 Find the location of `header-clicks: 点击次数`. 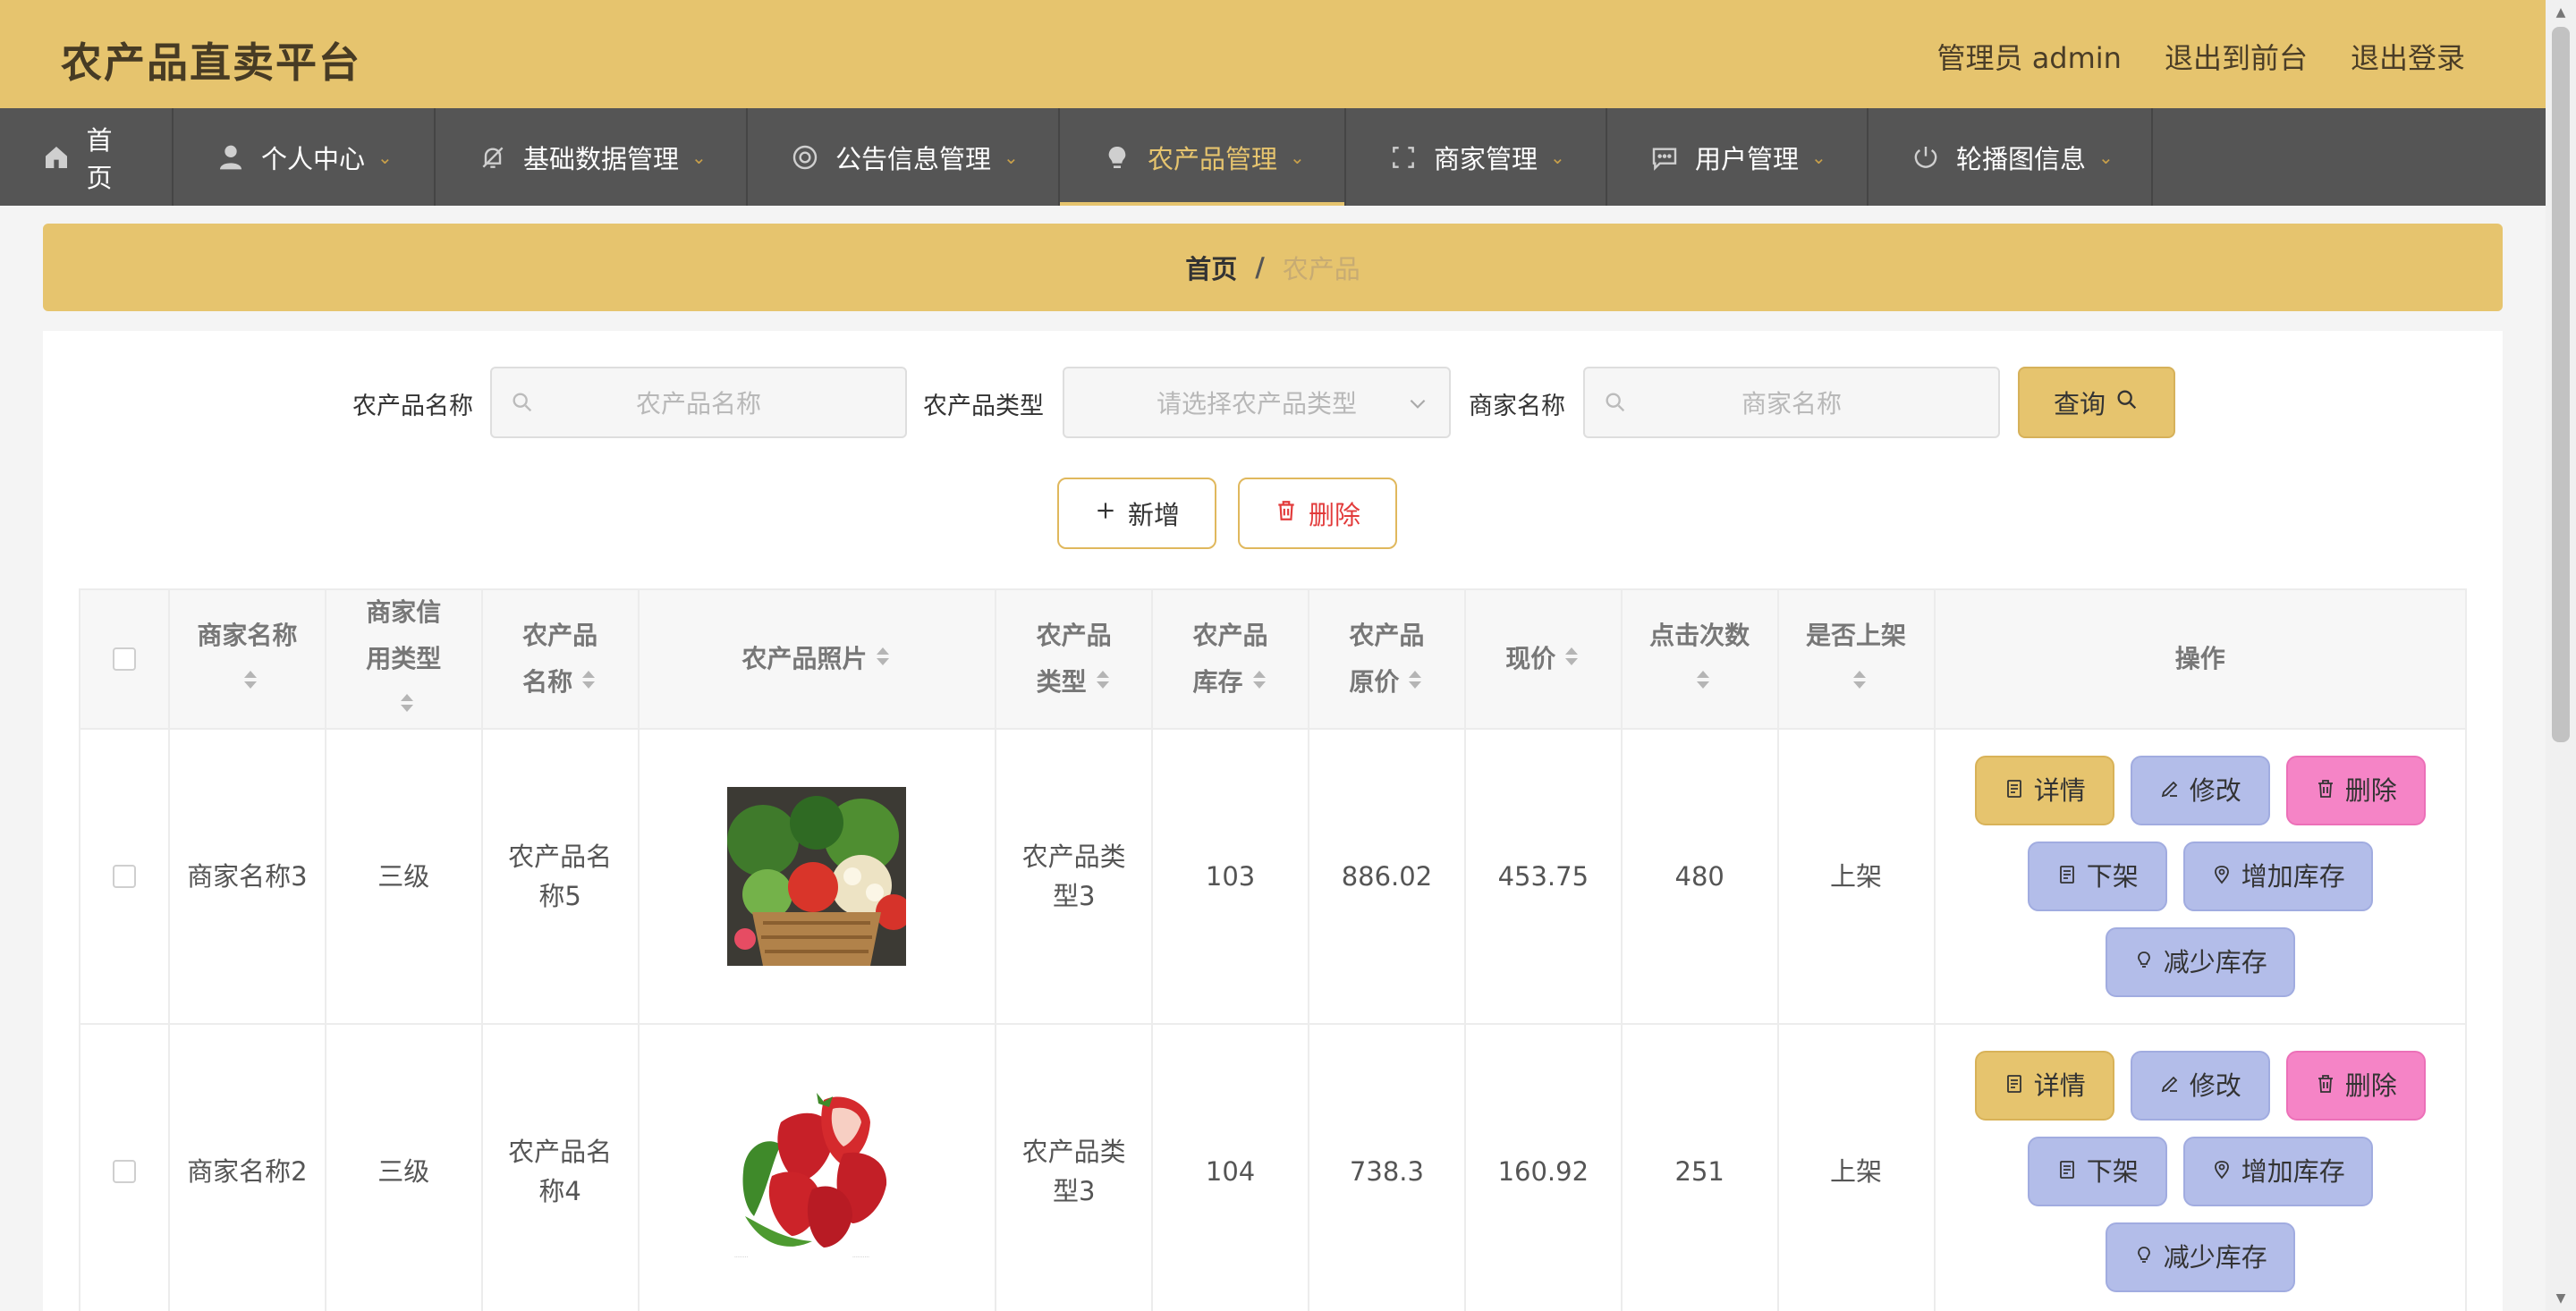

header-clicks: 点击次数 is located at coordinates (1700, 660).